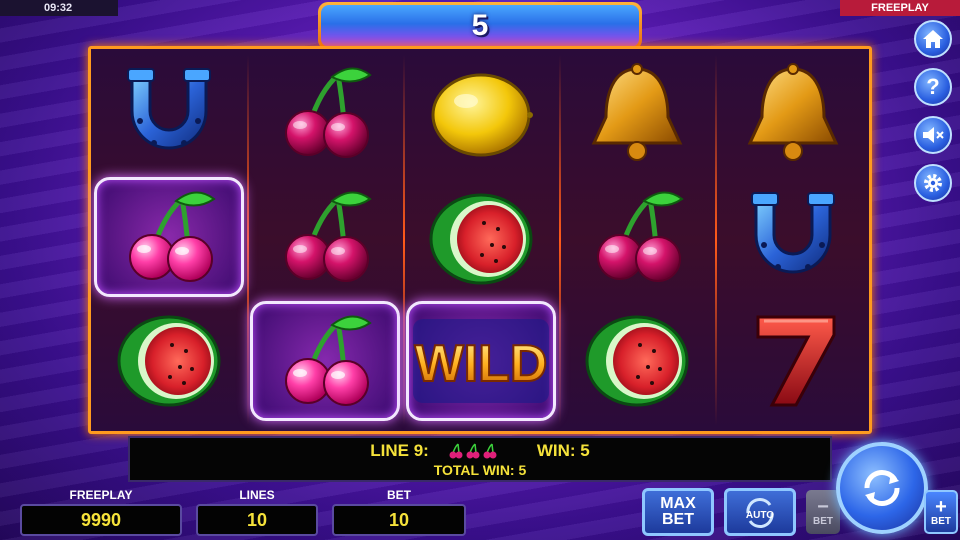  I want to click on reel3-row1, so click(481, 113).